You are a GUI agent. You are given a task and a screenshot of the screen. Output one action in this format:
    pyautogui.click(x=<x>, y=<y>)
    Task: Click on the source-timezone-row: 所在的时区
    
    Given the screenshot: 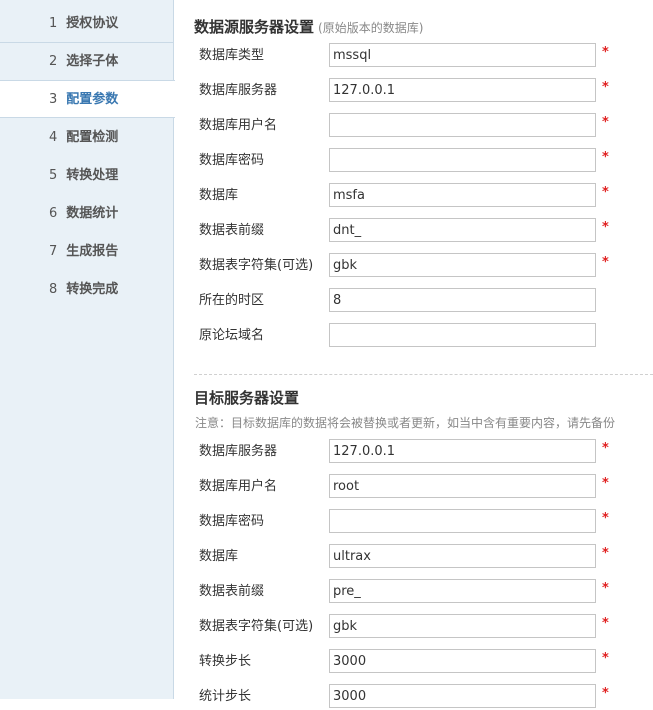 What is the action you would take?
    pyautogui.click(x=413, y=301)
    